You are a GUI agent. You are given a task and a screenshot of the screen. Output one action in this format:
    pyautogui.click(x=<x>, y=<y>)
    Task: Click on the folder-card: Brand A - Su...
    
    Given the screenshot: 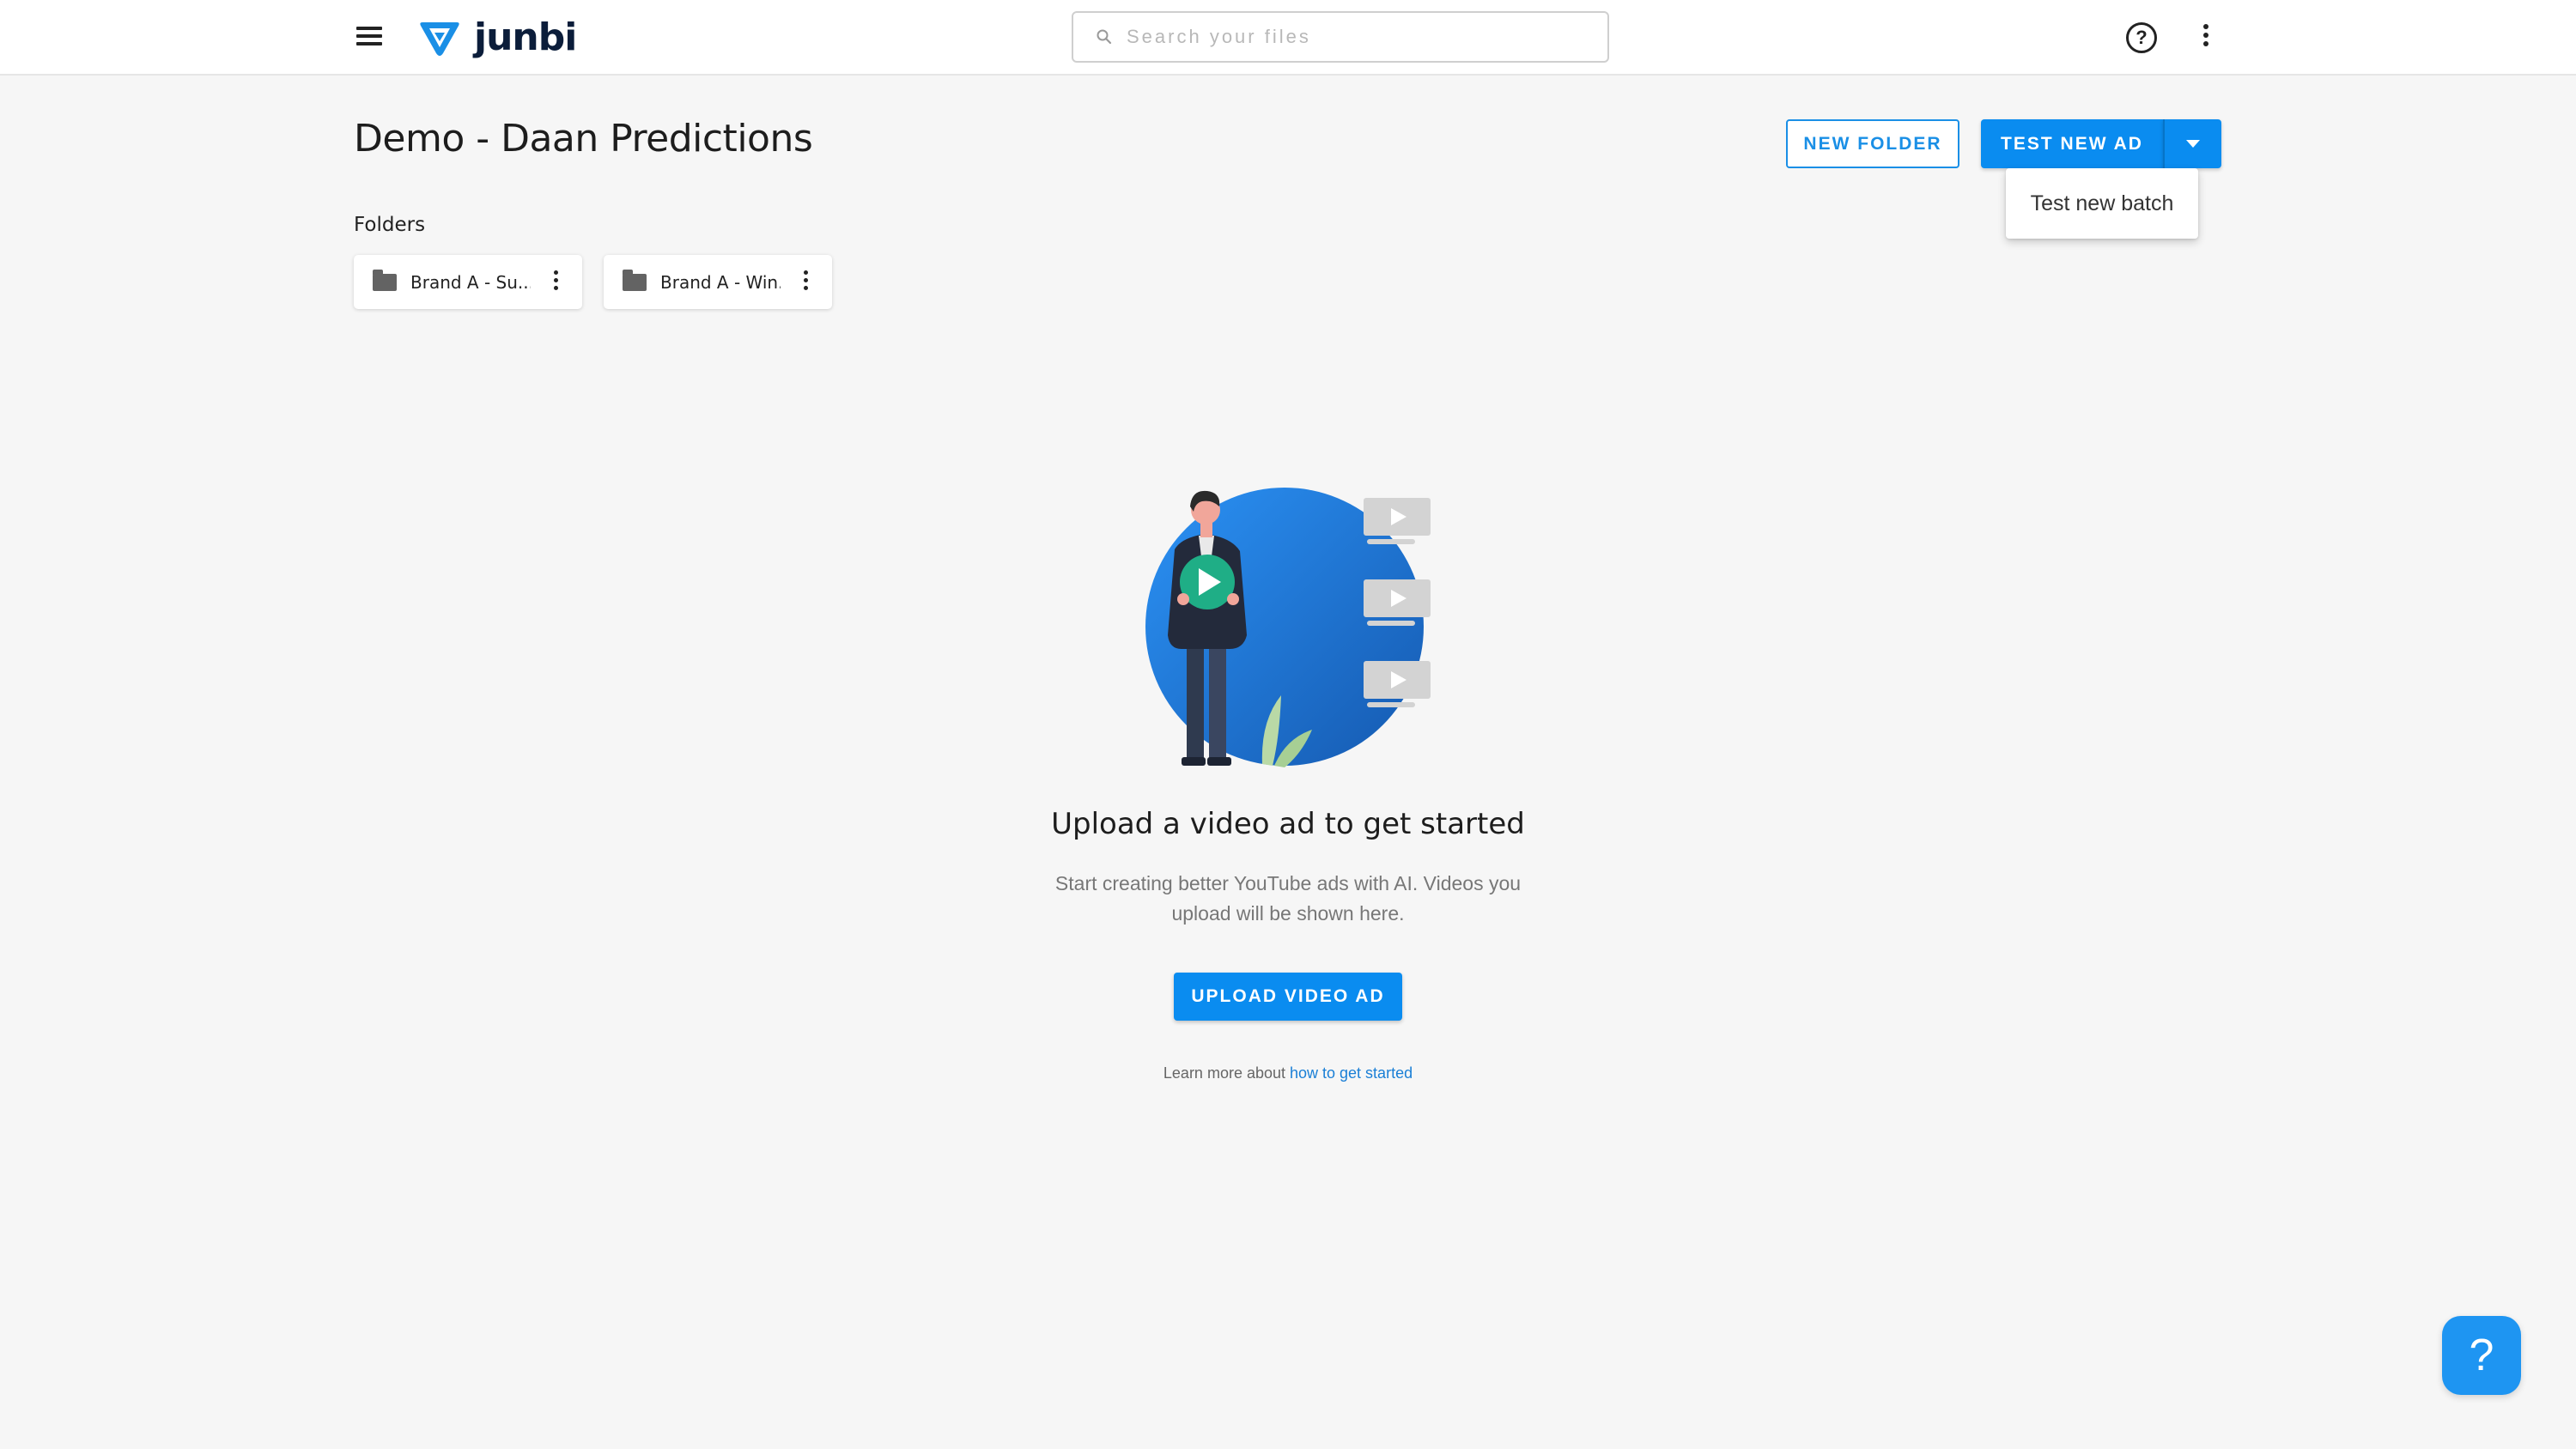 What is the action you would take?
    pyautogui.click(x=468, y=282)
    